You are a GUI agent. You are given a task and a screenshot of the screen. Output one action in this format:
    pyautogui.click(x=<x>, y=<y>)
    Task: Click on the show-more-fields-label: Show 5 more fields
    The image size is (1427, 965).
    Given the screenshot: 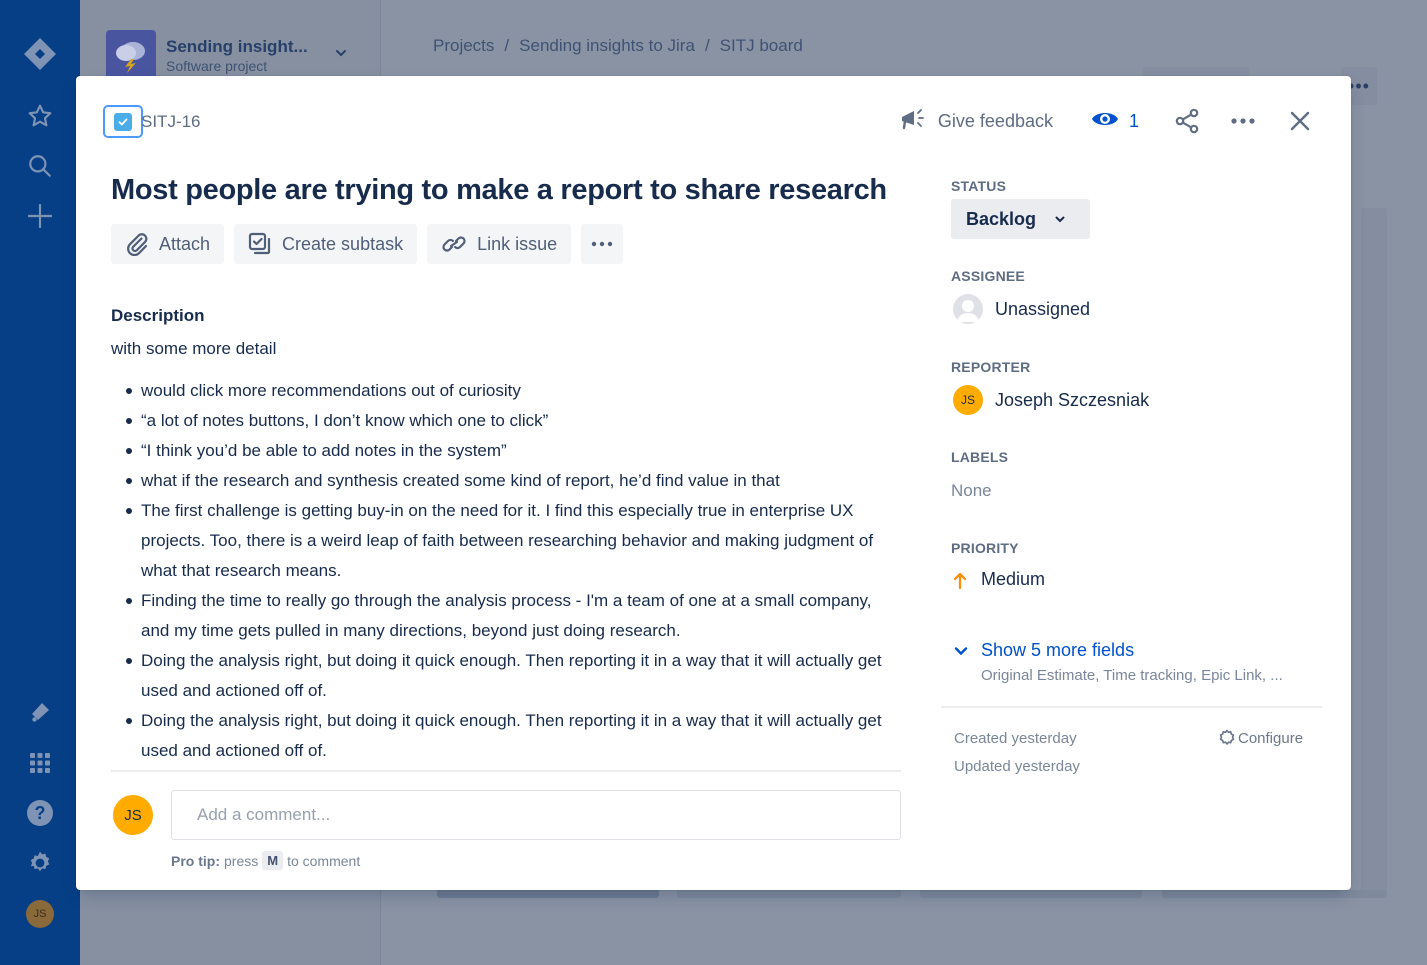 What is the action you would take?
    pyautogui.click(x=1058, y=650)
    